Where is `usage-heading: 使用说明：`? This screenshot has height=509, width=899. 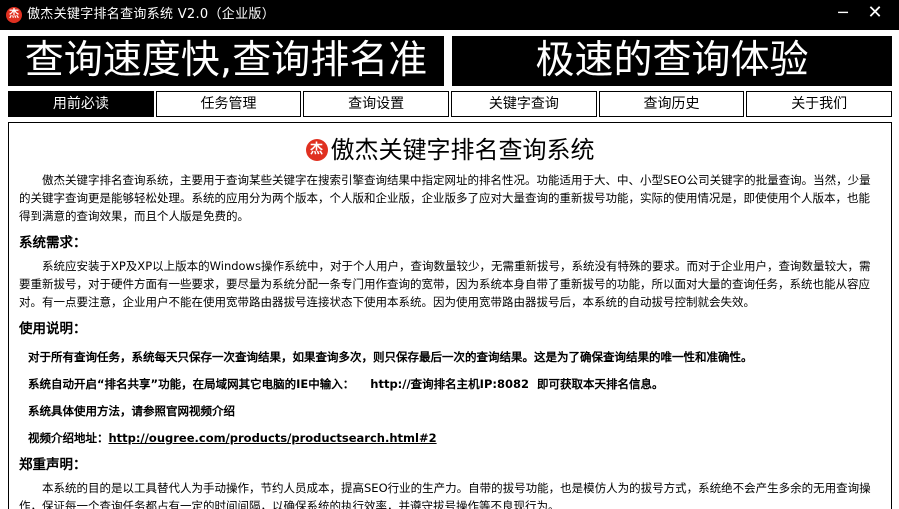 usage-heading: 使用说明： is located at coordinates (53, 329).